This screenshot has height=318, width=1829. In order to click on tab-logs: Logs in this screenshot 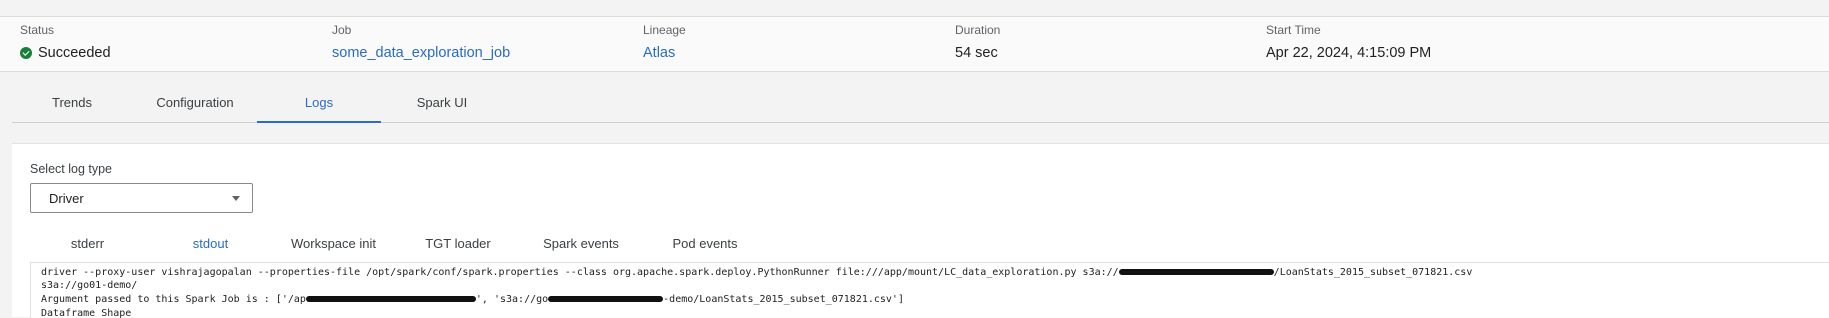, I will do `click(319, 102)`.